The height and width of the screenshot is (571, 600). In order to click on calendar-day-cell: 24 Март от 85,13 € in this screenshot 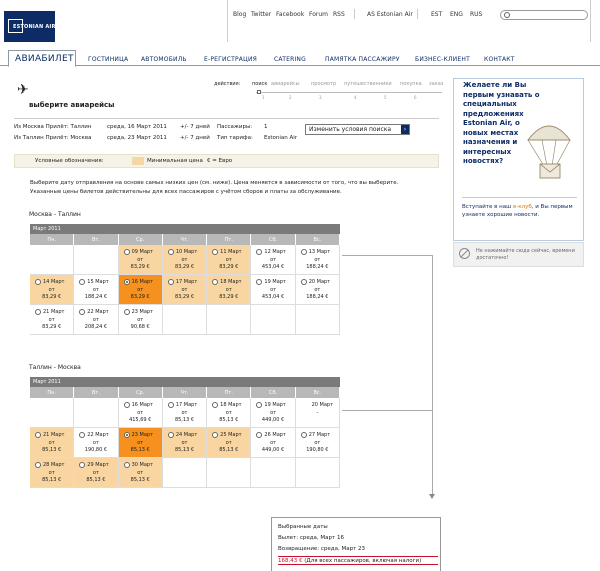, I will do `click(185, 443)`.